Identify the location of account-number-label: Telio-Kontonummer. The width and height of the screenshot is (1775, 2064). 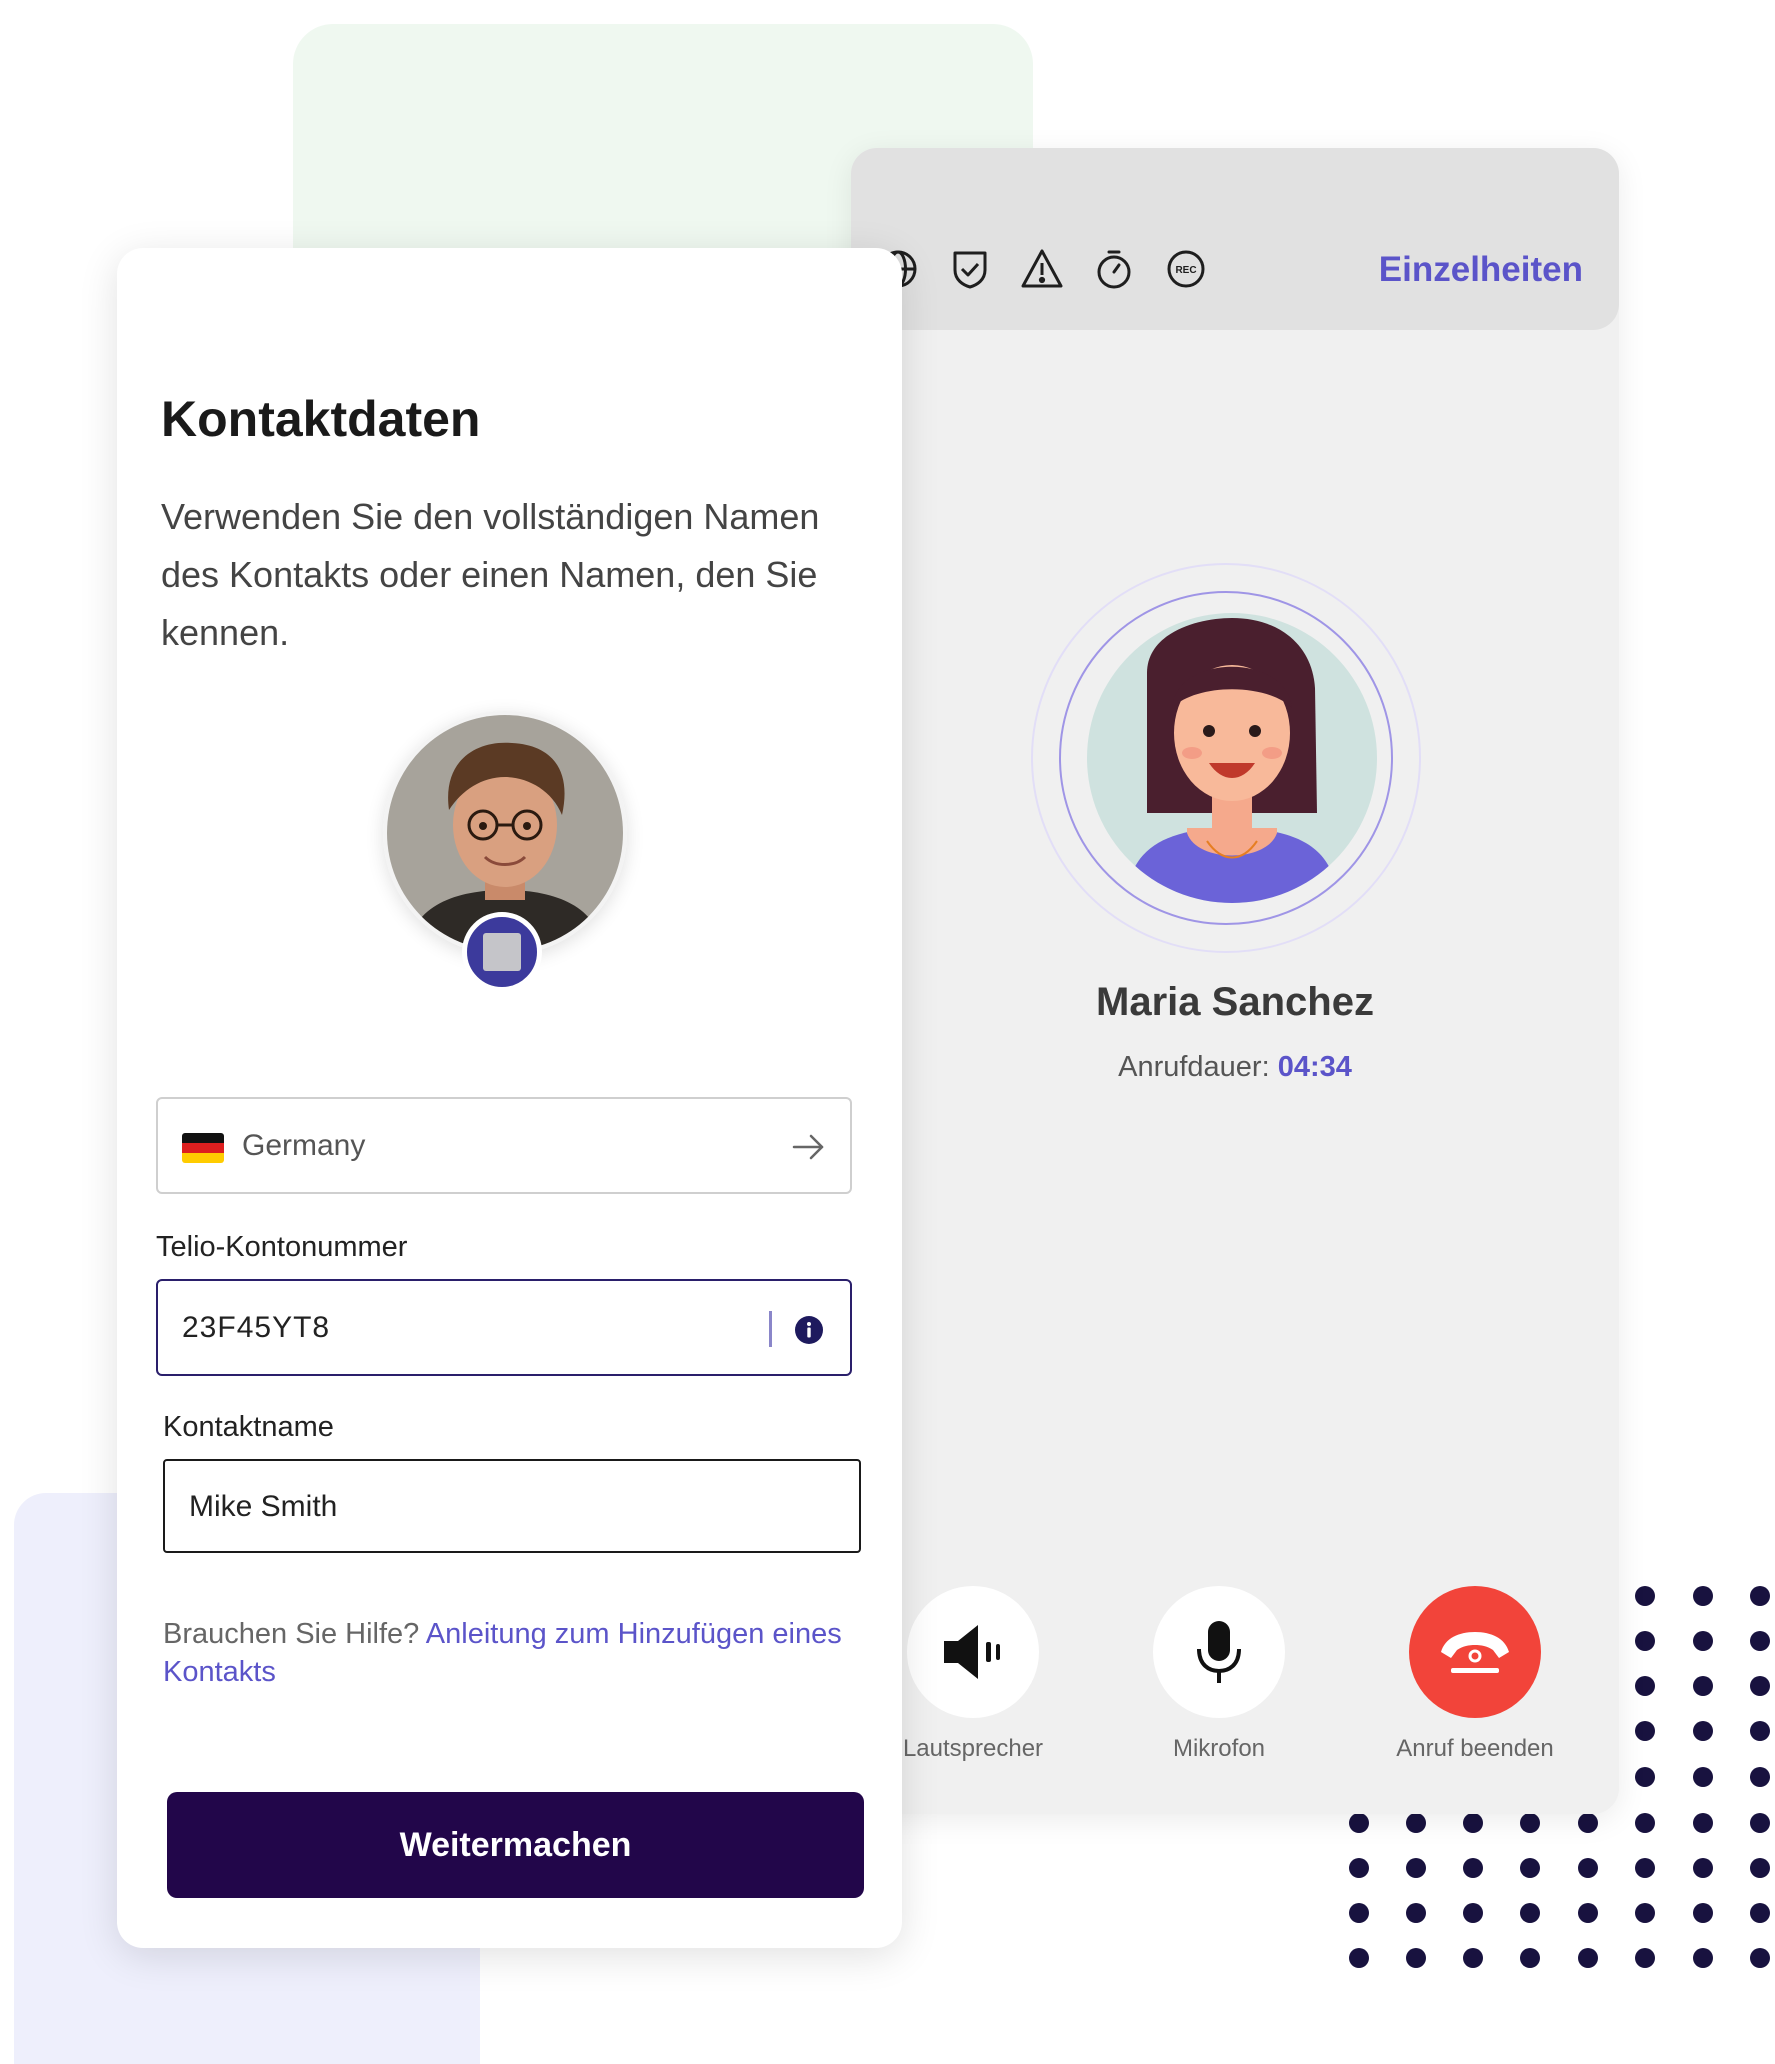
(282, 1247).